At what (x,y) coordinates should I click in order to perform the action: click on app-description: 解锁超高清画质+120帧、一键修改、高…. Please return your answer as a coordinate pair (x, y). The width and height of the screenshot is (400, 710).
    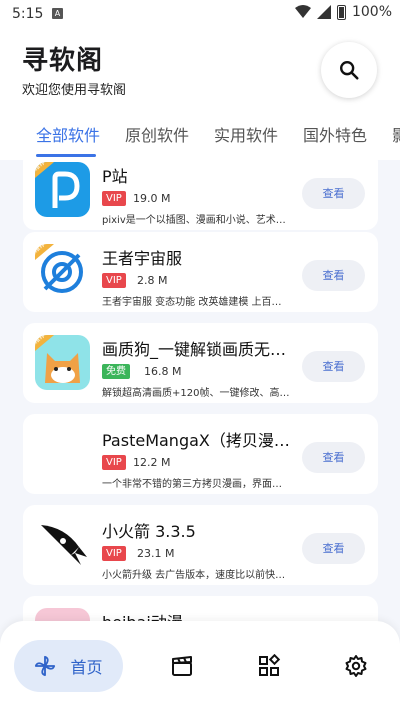
    Looking at the image, I should click on (196, 393).